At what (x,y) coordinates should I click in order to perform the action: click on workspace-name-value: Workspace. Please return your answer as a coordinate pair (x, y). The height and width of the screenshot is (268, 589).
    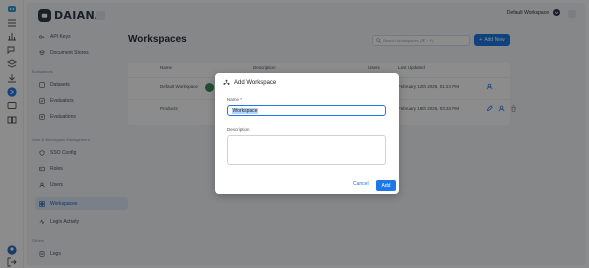
    Looking at the image, I should click on (245, 110).